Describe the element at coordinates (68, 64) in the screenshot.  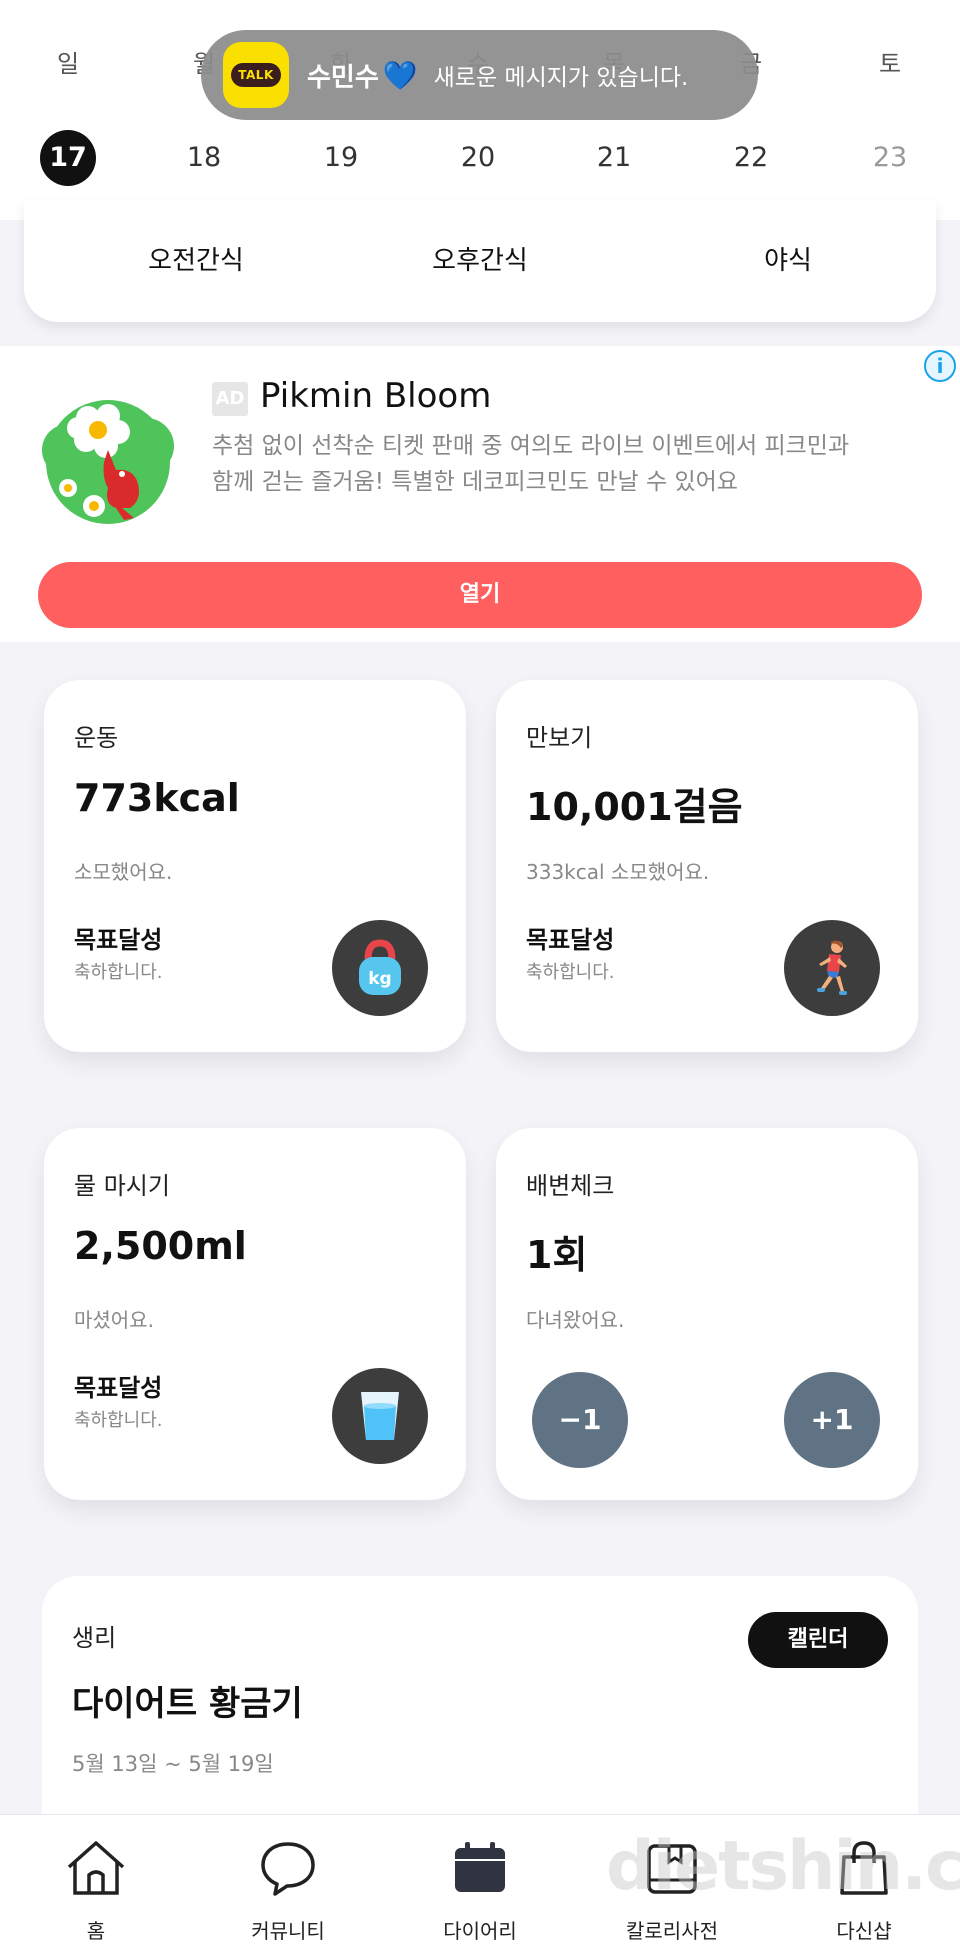
I see `weekday-label: 일` at that location.